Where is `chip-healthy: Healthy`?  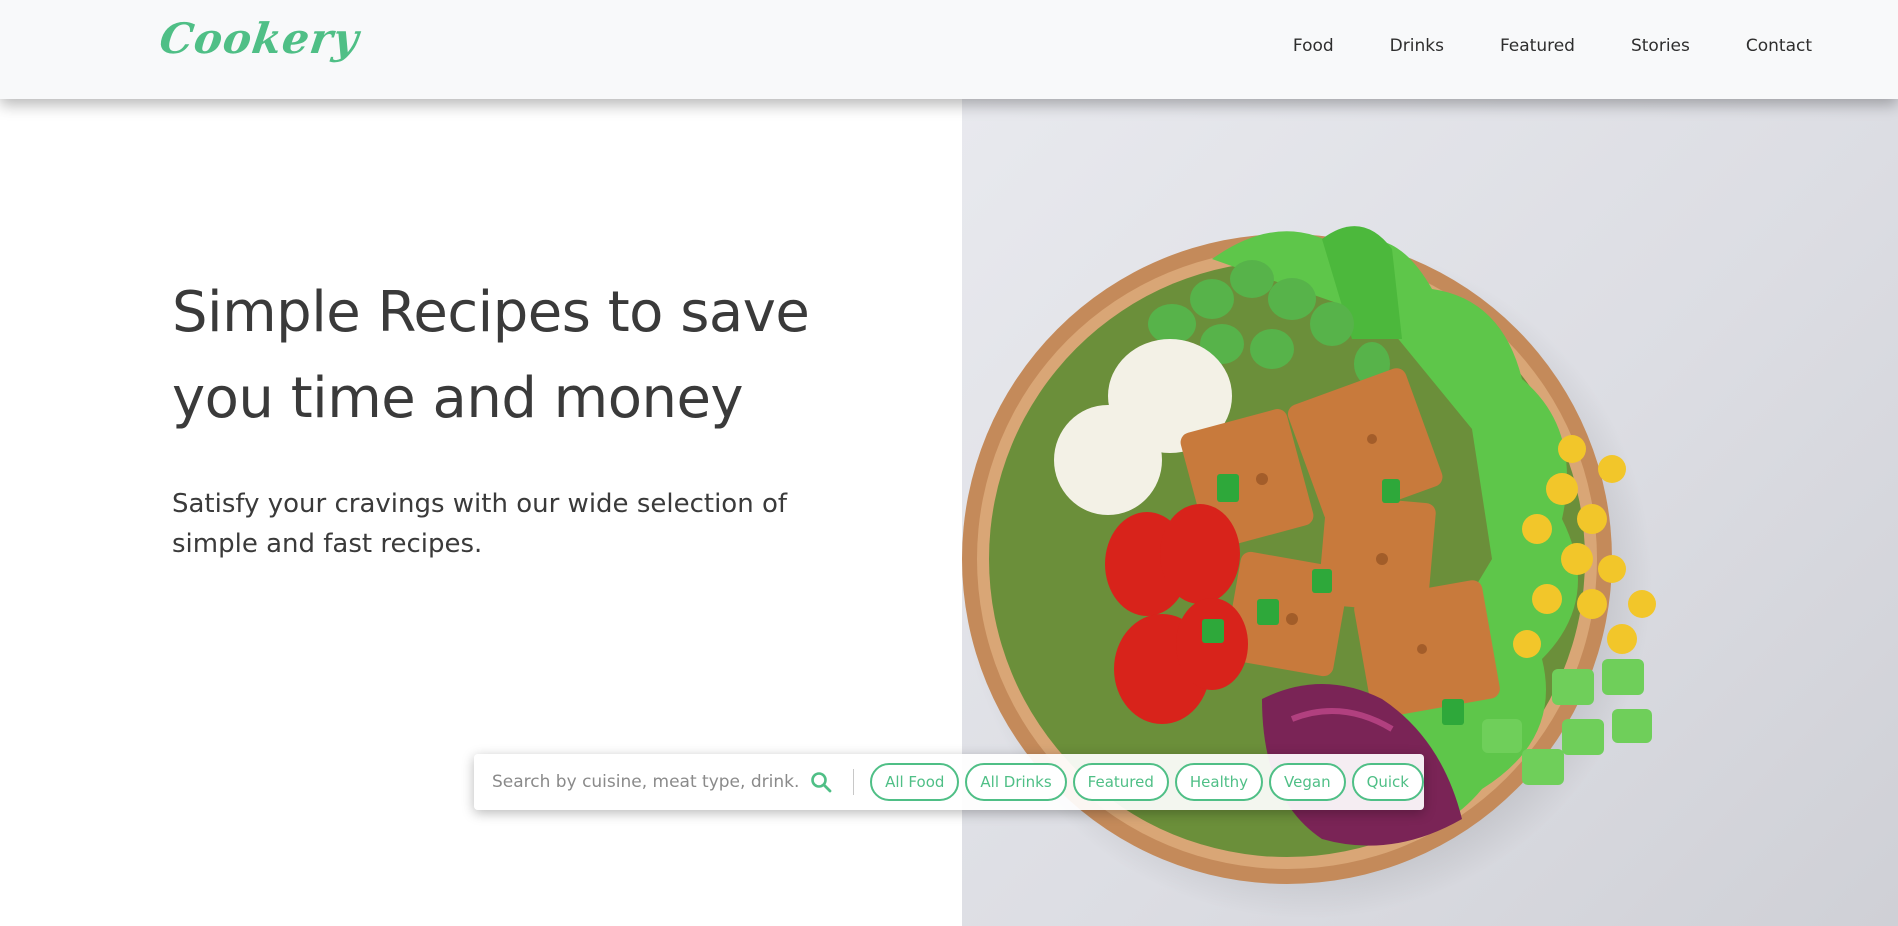 chip-healthy: Healthy is located at coordinates (1219, 782).